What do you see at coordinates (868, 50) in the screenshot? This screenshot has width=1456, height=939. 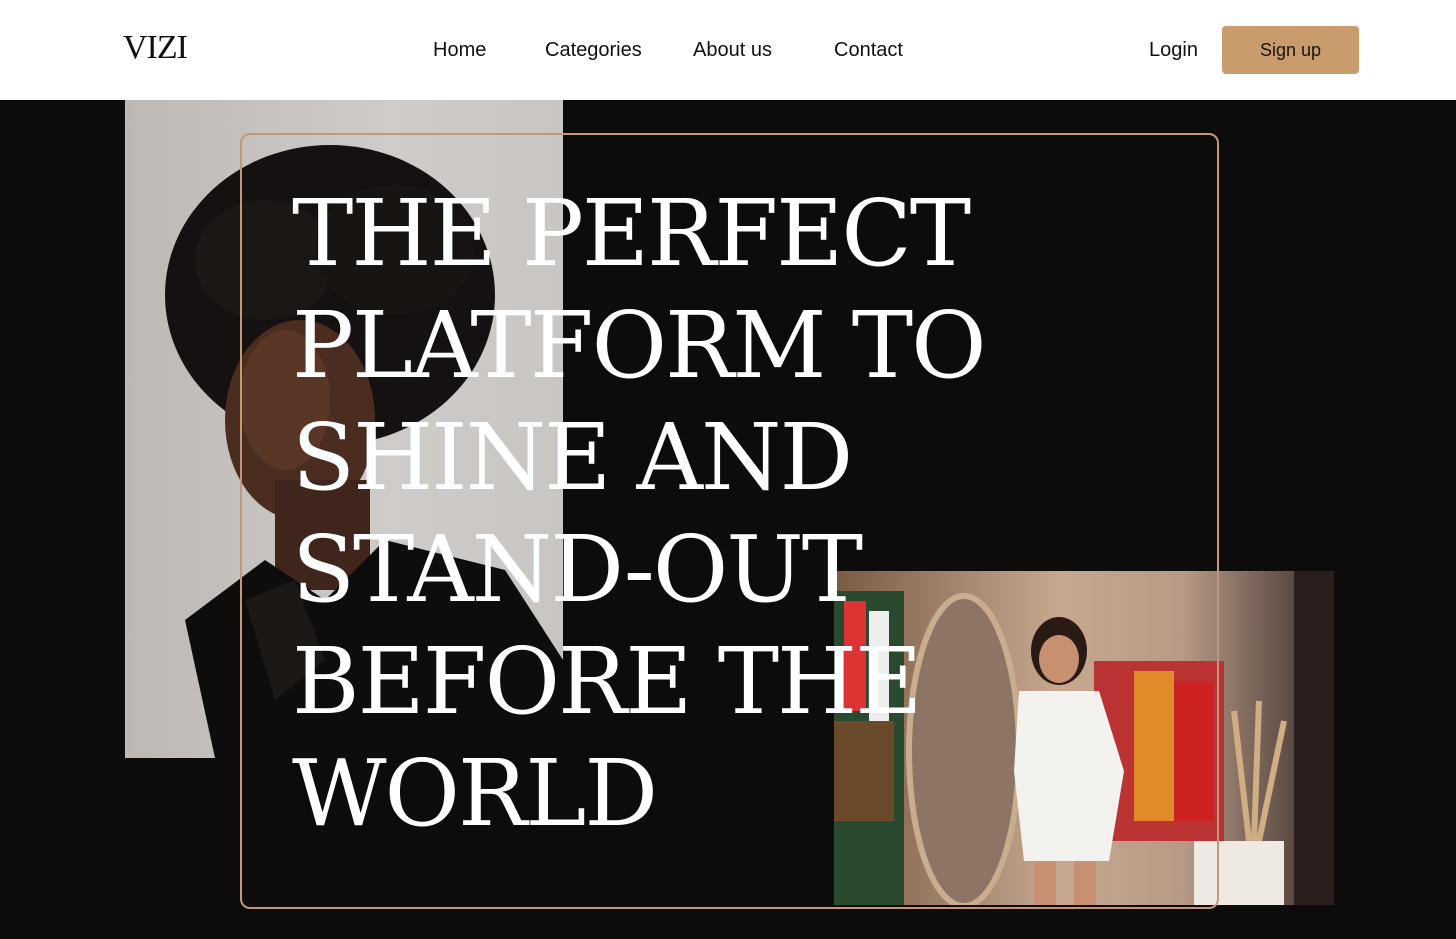 I see `nav-contact: Contact` at bounding box center [868, 50].